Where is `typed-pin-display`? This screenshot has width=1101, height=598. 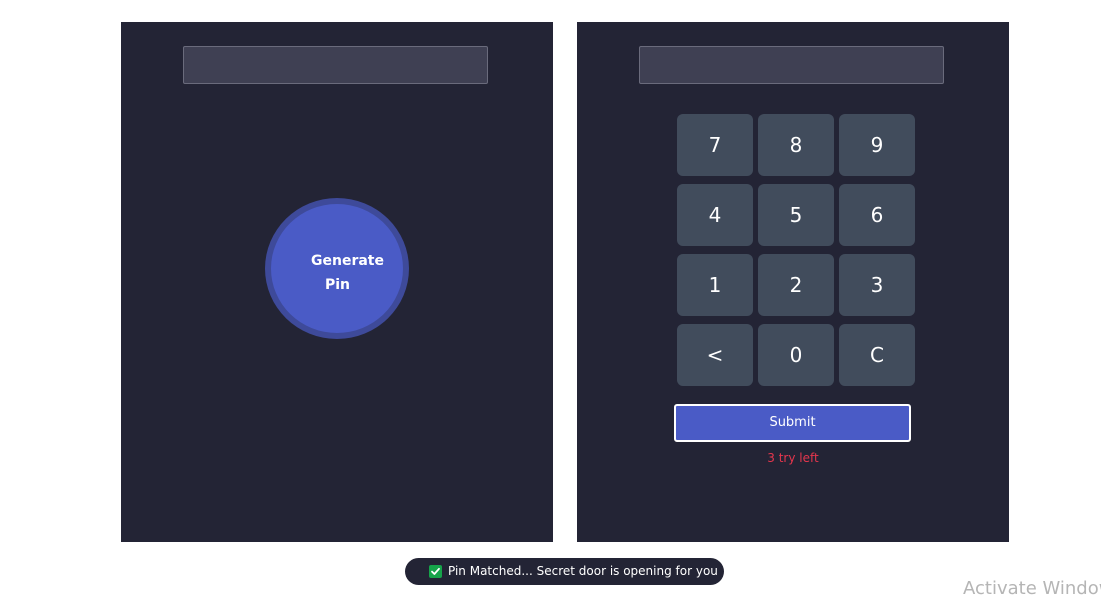
typed-pin-display is located at coordinates (791, 65).